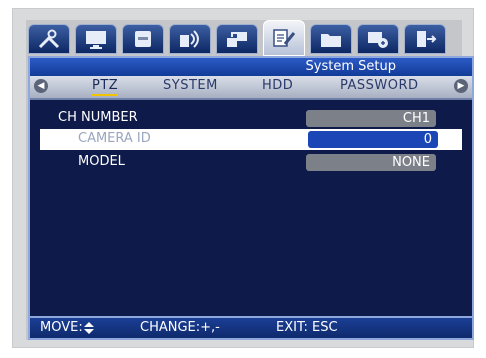 The image size is (486, 358). What do you see at coordinates (277, 85) in the screenshot?
I see `tab-hdd: HDD` at bounding box center [277, 85].